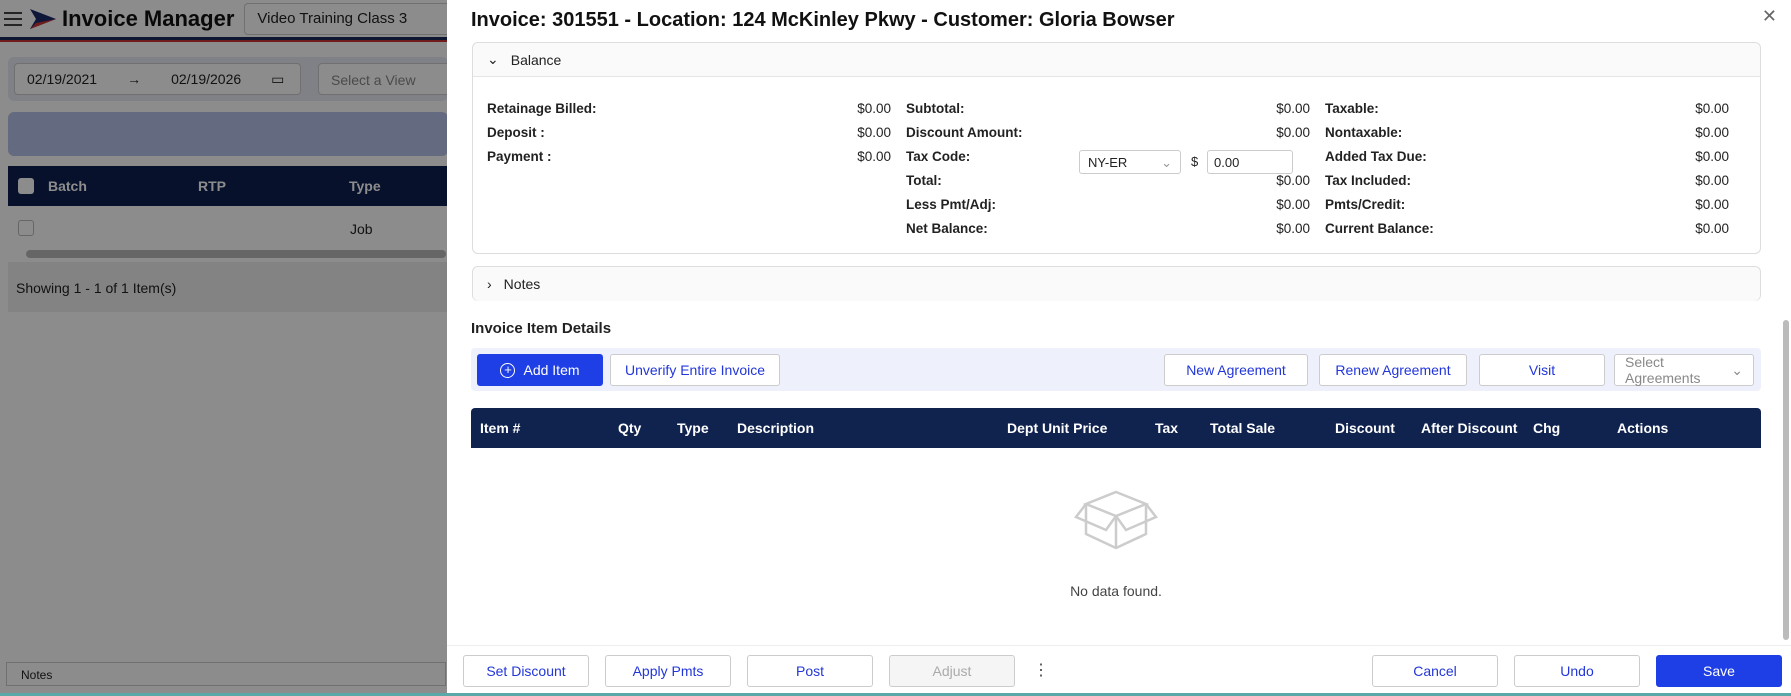 The width and height of the screenshot is (1791, 696). I want to click on set-discount-button: Set Discount, so click(526, 671).